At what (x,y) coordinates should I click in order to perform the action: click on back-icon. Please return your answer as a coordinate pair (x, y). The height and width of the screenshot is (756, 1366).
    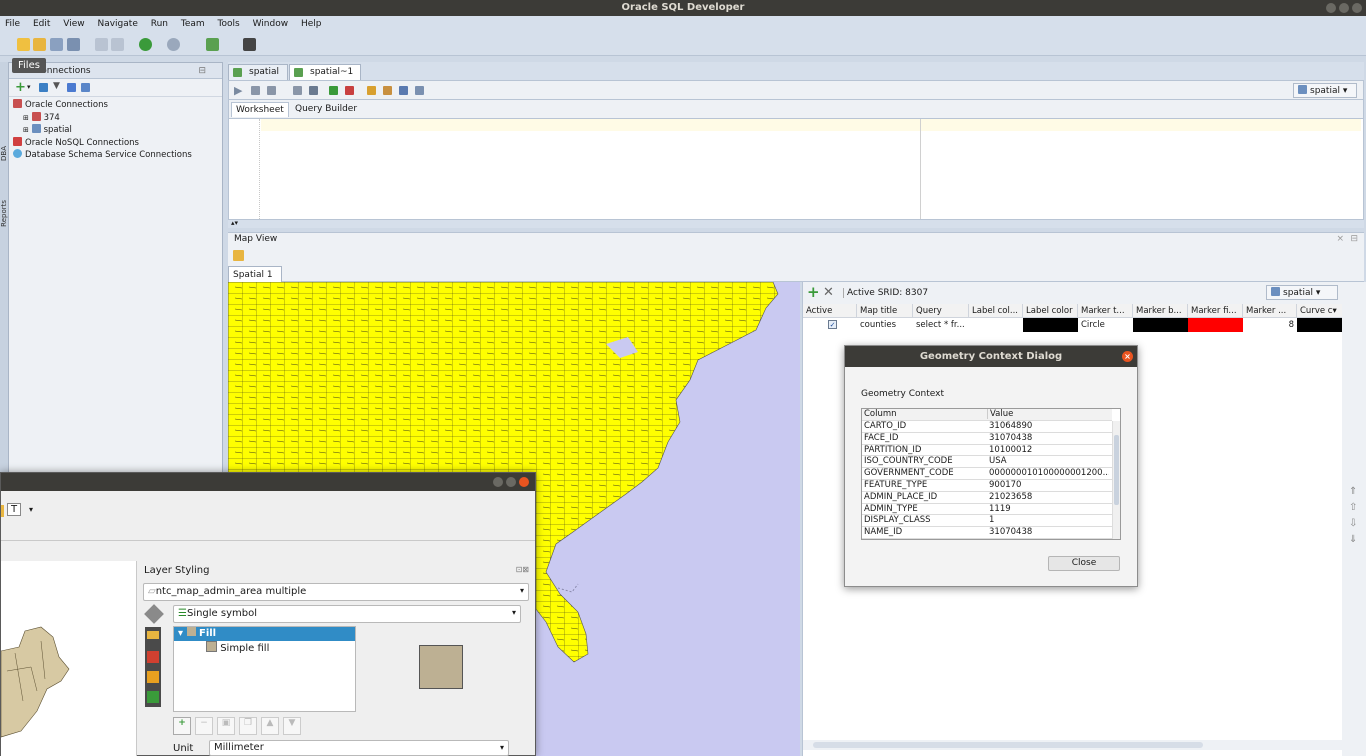
    Looking at the image, I should click on (145, 44).